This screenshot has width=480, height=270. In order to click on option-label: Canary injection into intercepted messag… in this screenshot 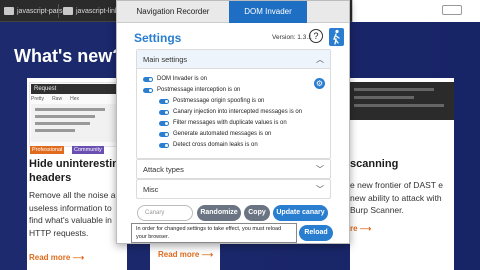, I will do `click(238, 112)`.